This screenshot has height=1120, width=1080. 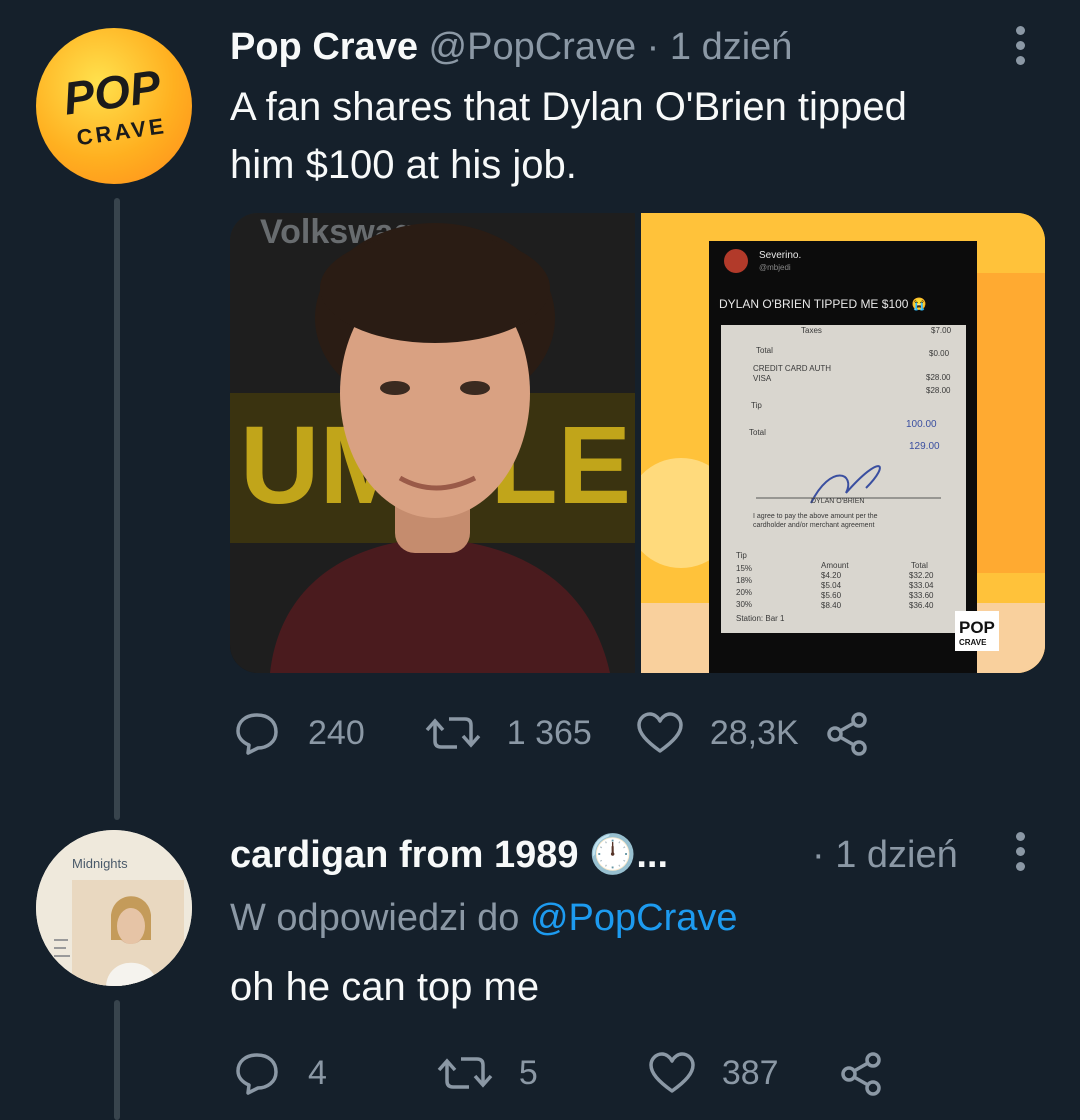 I want to click on receipt-row-amt: $8.40, so click(x=831, y=605).